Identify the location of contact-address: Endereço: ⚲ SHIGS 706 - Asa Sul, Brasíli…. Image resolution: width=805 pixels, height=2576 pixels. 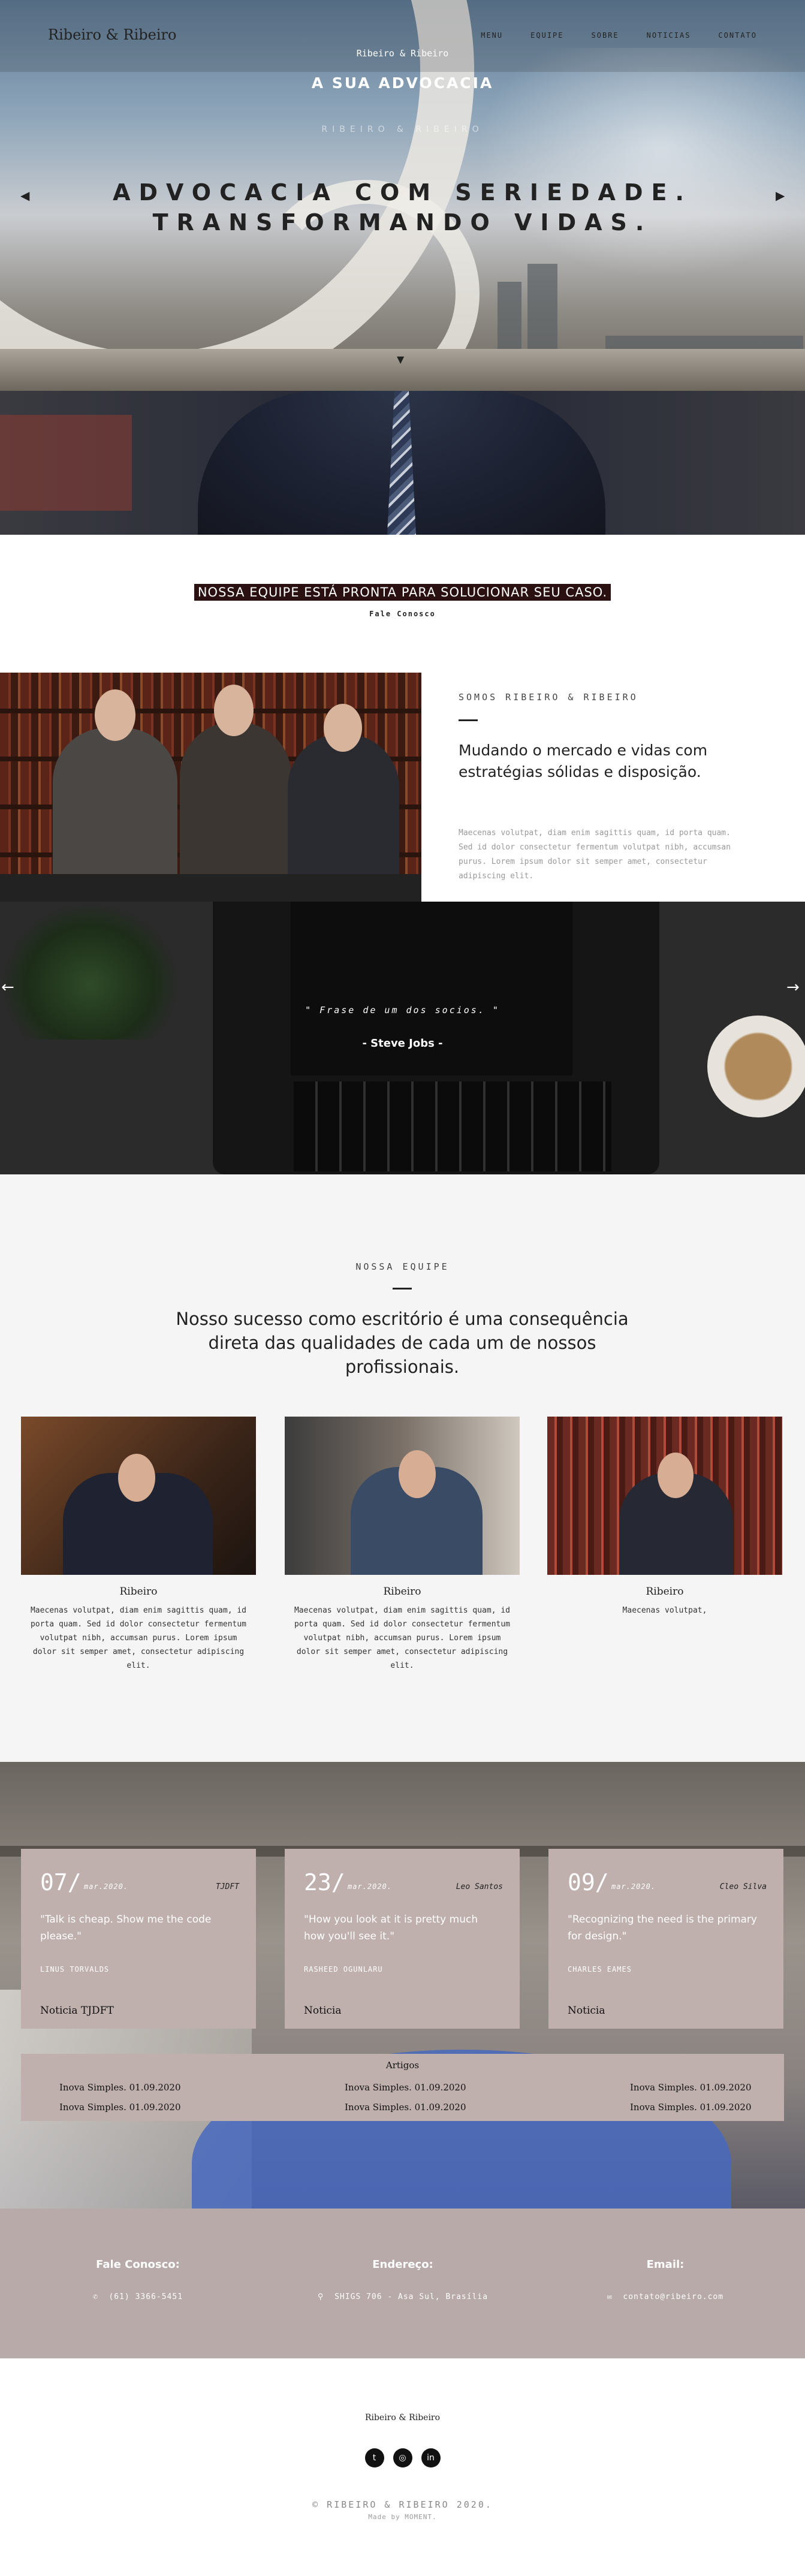
(403, 2280).